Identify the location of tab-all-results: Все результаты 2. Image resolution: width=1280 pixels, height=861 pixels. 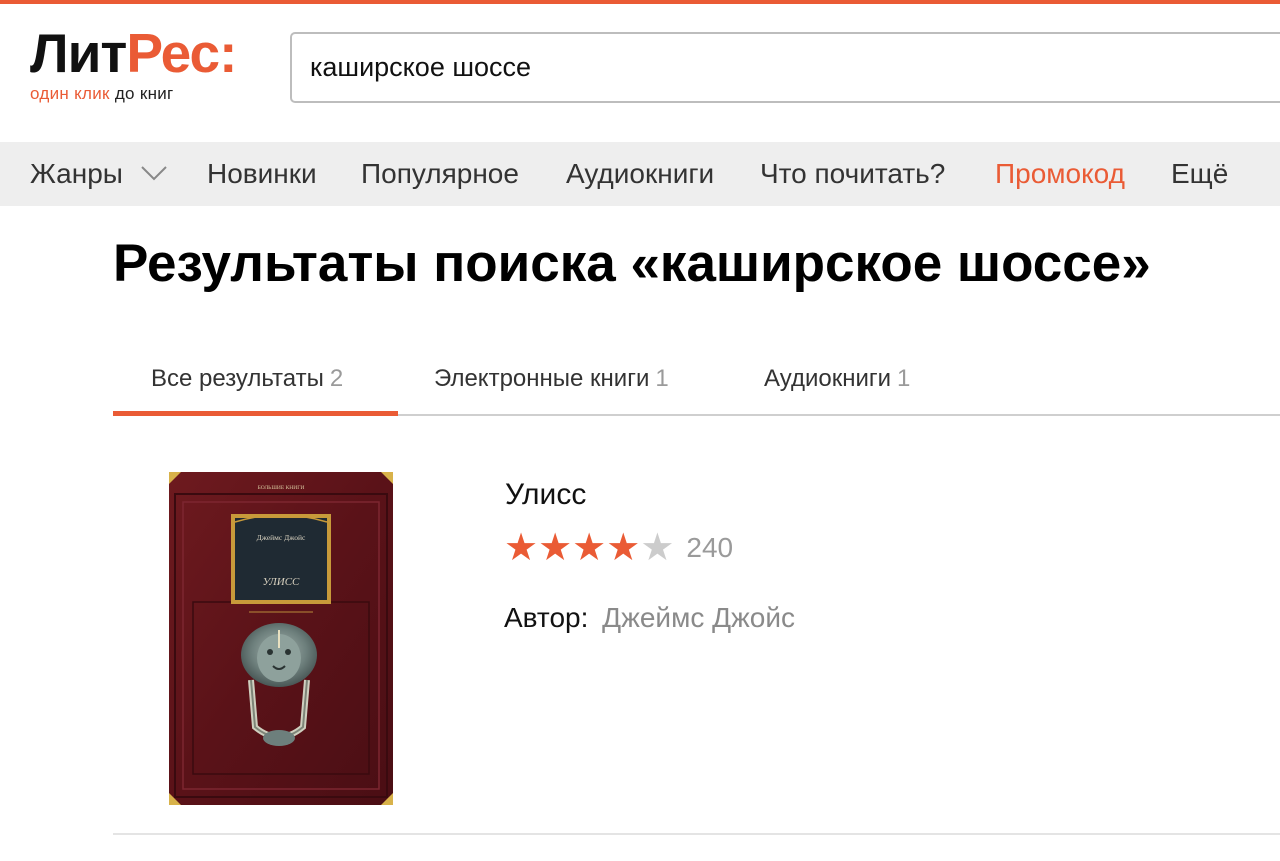
(247, 380).